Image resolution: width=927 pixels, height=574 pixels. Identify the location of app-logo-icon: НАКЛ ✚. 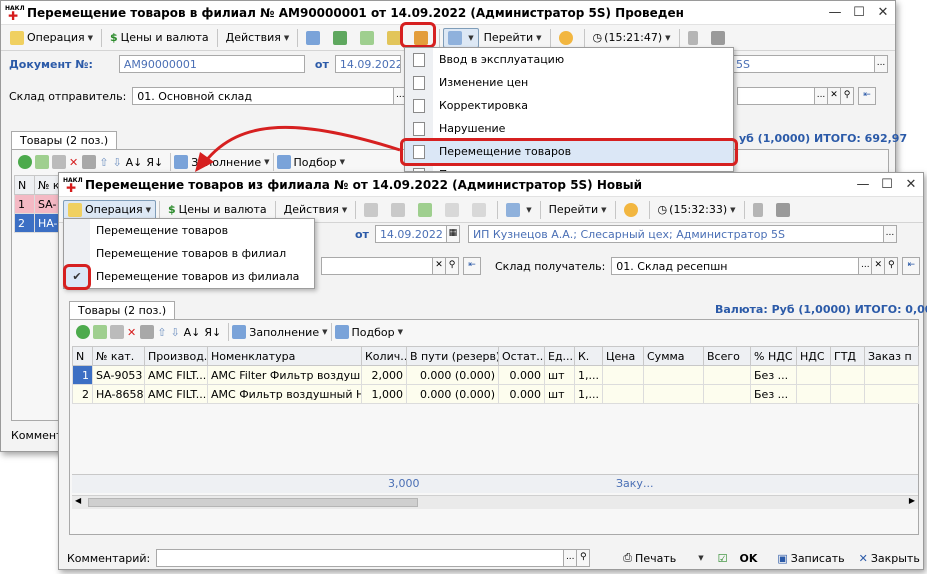
(73, 185).